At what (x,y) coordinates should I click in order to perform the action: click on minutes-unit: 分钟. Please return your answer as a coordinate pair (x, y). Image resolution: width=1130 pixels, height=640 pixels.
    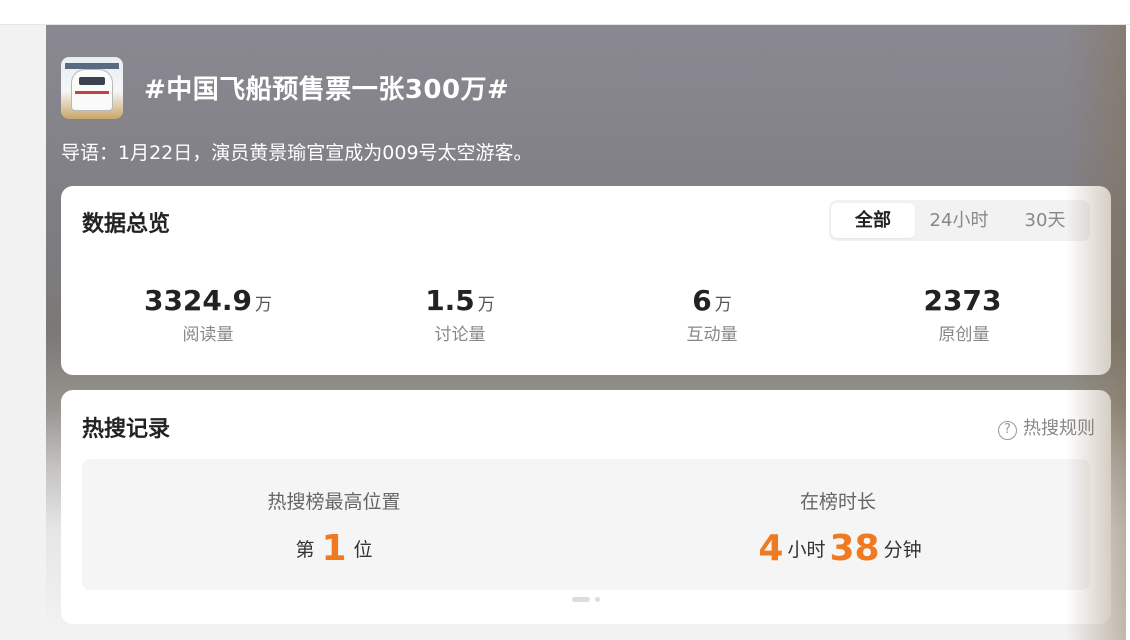
    Looking at the image, I should click on (902, 550).